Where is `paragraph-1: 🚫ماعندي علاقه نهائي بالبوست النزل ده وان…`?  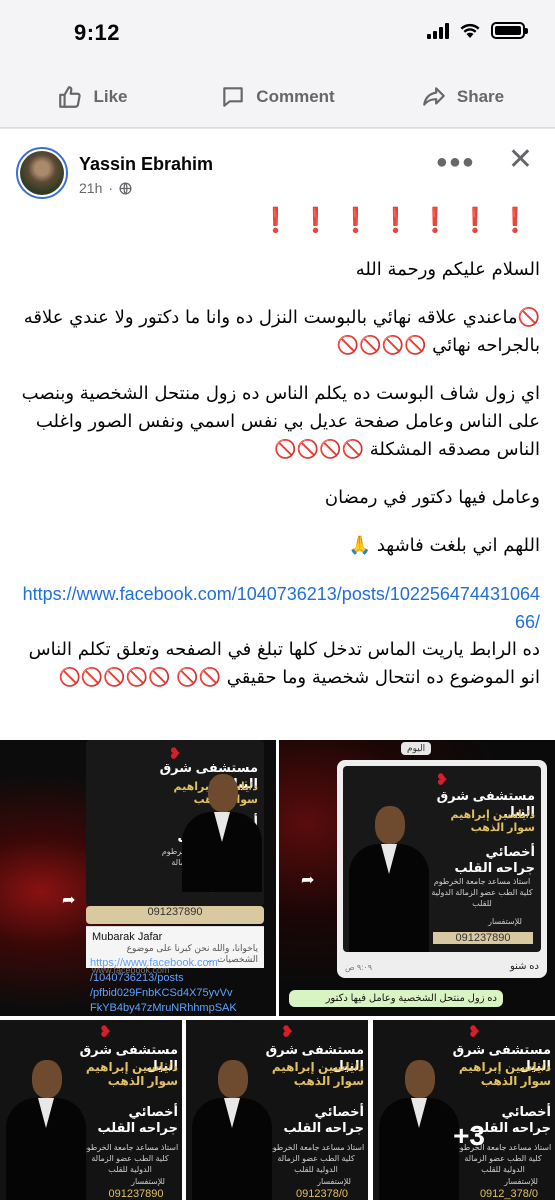 paragraph-1: 🚫ماعندي علاقه نهائي بالبوست النزل ده وان… is located at coordinates (281, 331).